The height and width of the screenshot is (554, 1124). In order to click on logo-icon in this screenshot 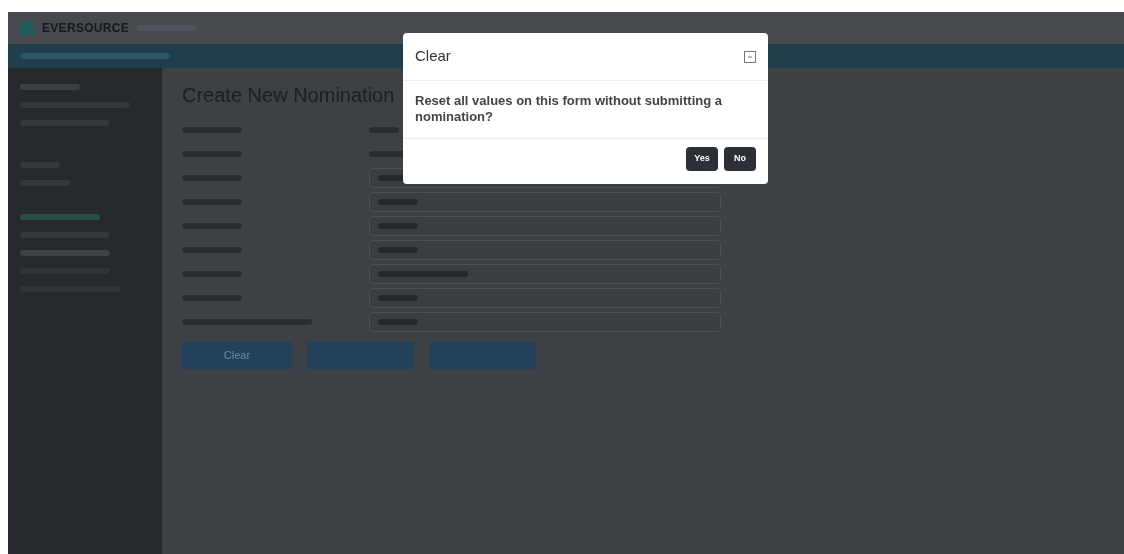, I will do `click(27, 28)`.